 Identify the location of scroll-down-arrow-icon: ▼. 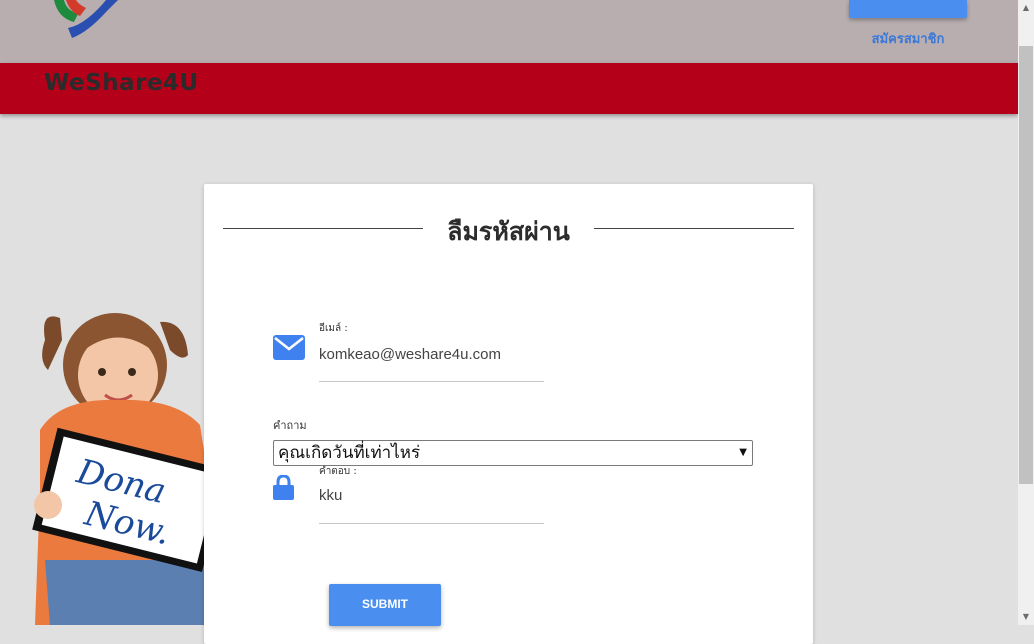
(1026, 617).